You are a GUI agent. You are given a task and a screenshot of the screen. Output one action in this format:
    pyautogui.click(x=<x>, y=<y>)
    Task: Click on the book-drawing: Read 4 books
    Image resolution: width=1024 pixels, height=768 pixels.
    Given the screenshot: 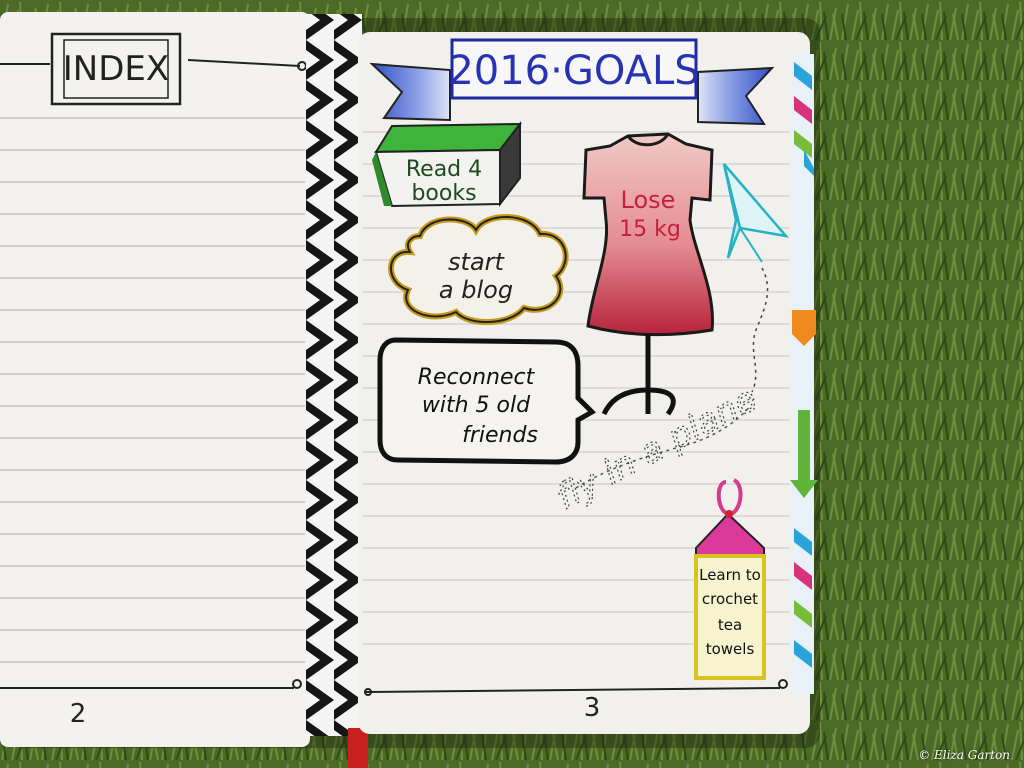 What is the action you would take?
    pyautogui.click(x=447, y=164)
    